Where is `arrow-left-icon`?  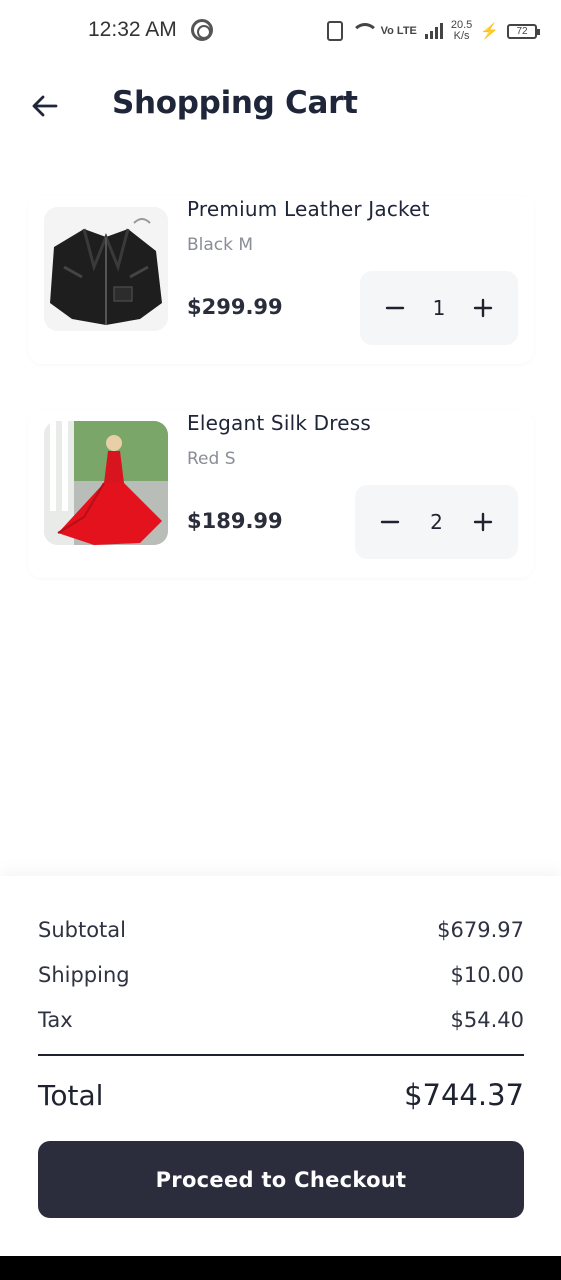 arrow-left-icon is located at coordinates (45, 106).